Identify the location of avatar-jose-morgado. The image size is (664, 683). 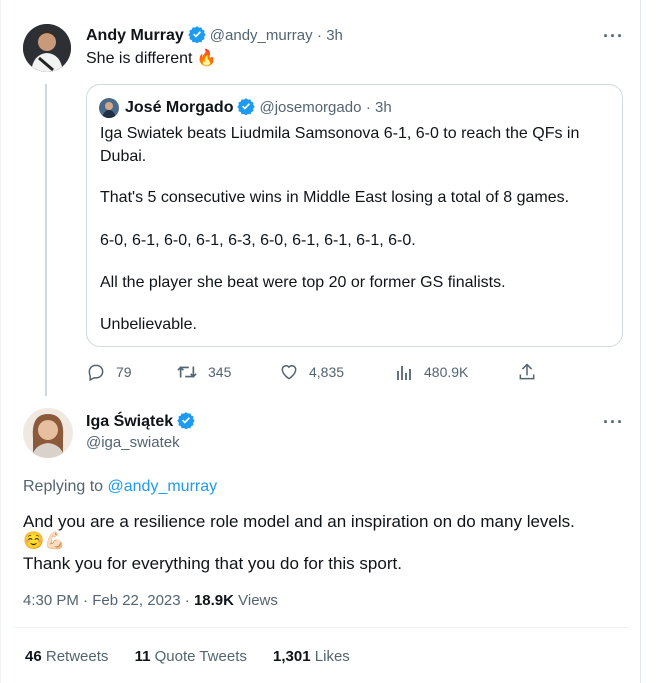
(109, 108).